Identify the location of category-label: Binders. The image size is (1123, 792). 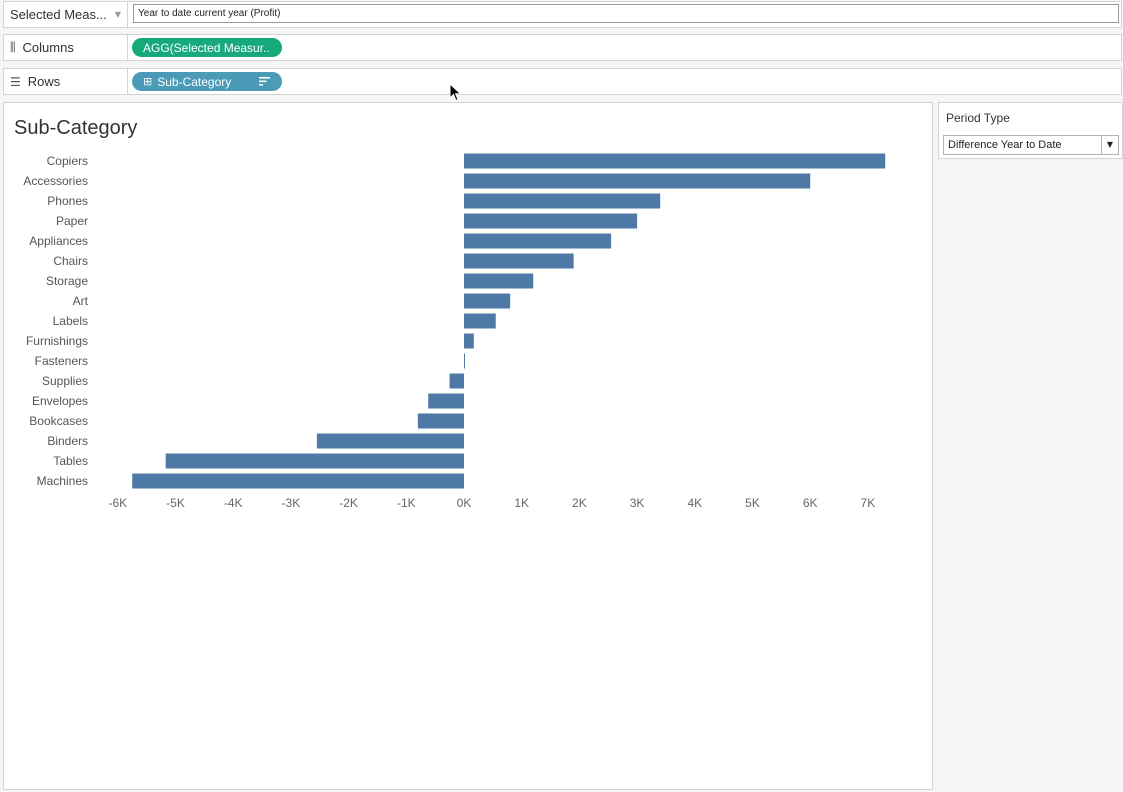
(67, 441).